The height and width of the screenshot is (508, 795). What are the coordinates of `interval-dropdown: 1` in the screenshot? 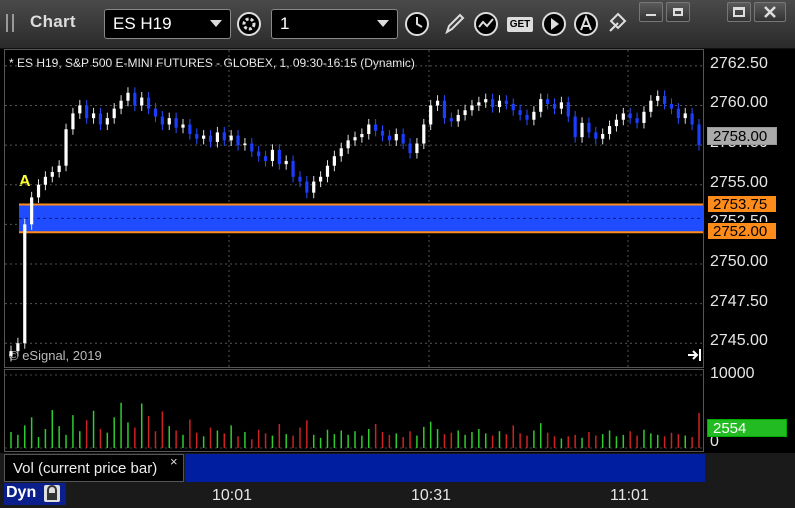 It's located at (334, 24).